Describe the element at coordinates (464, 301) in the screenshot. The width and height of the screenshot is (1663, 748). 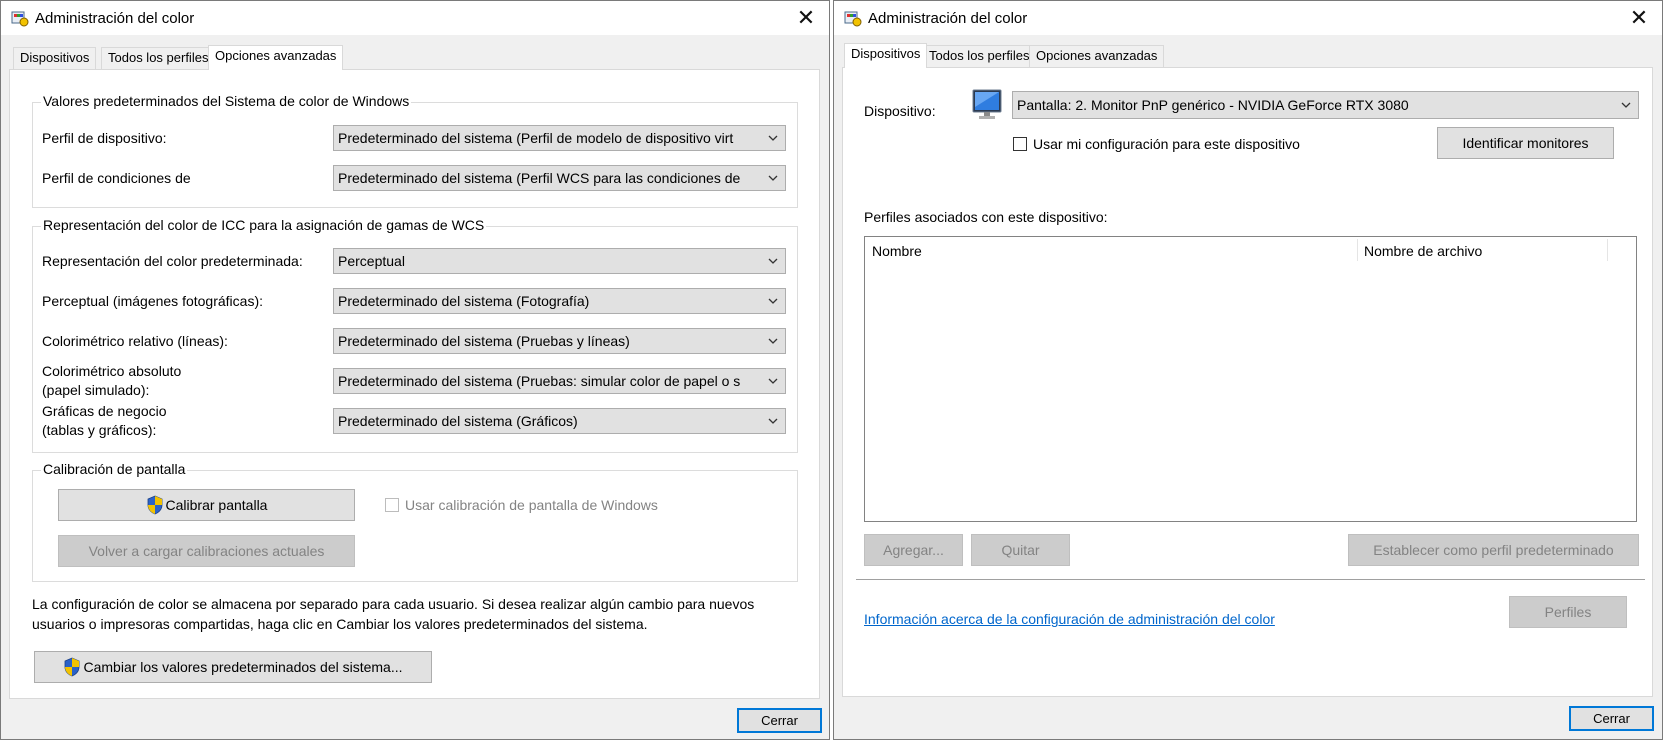
I see `selected-value: Predeterminado del sistema (Fotografía)` at that location.